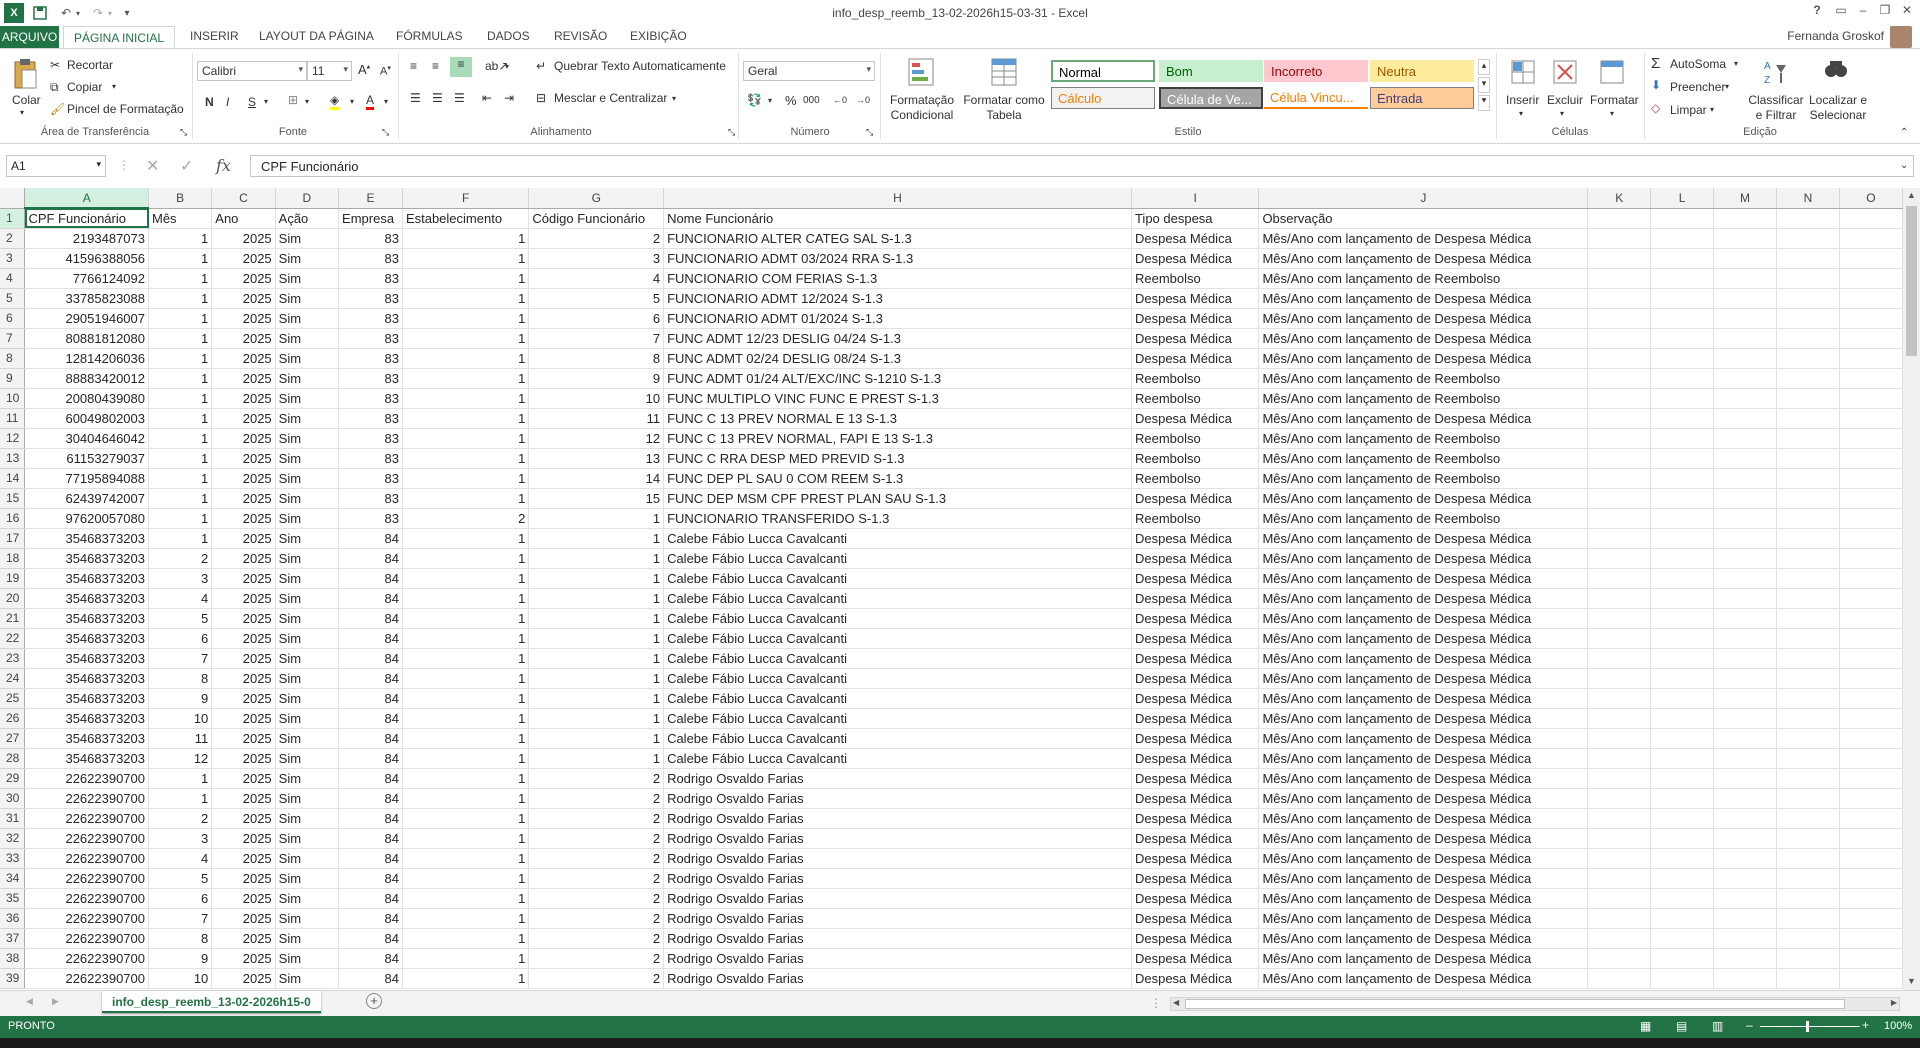 This screenshot has width=1920, height=1048. I want to click on cell-g: 5, so click(596, 298).